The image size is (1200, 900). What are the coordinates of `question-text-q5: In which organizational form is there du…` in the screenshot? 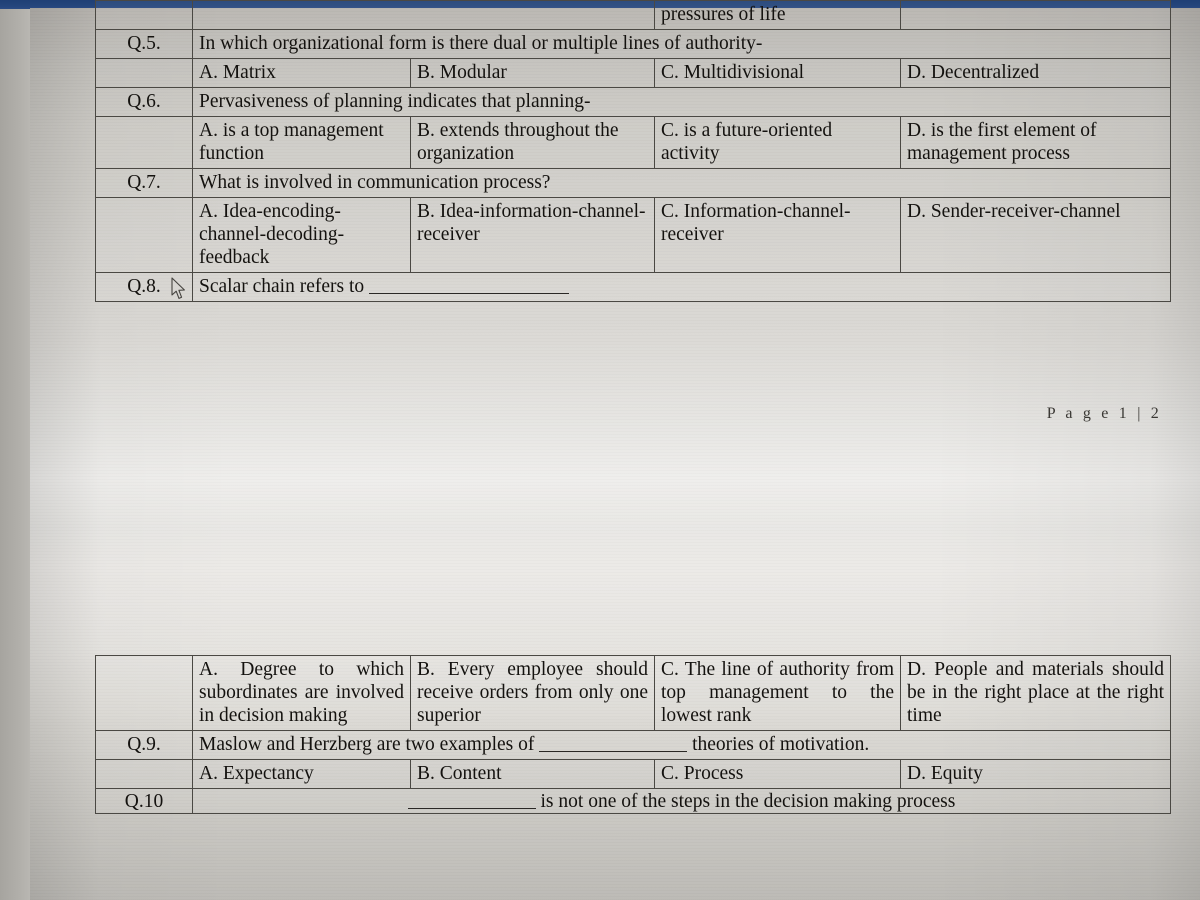 It's located at (681, 44).